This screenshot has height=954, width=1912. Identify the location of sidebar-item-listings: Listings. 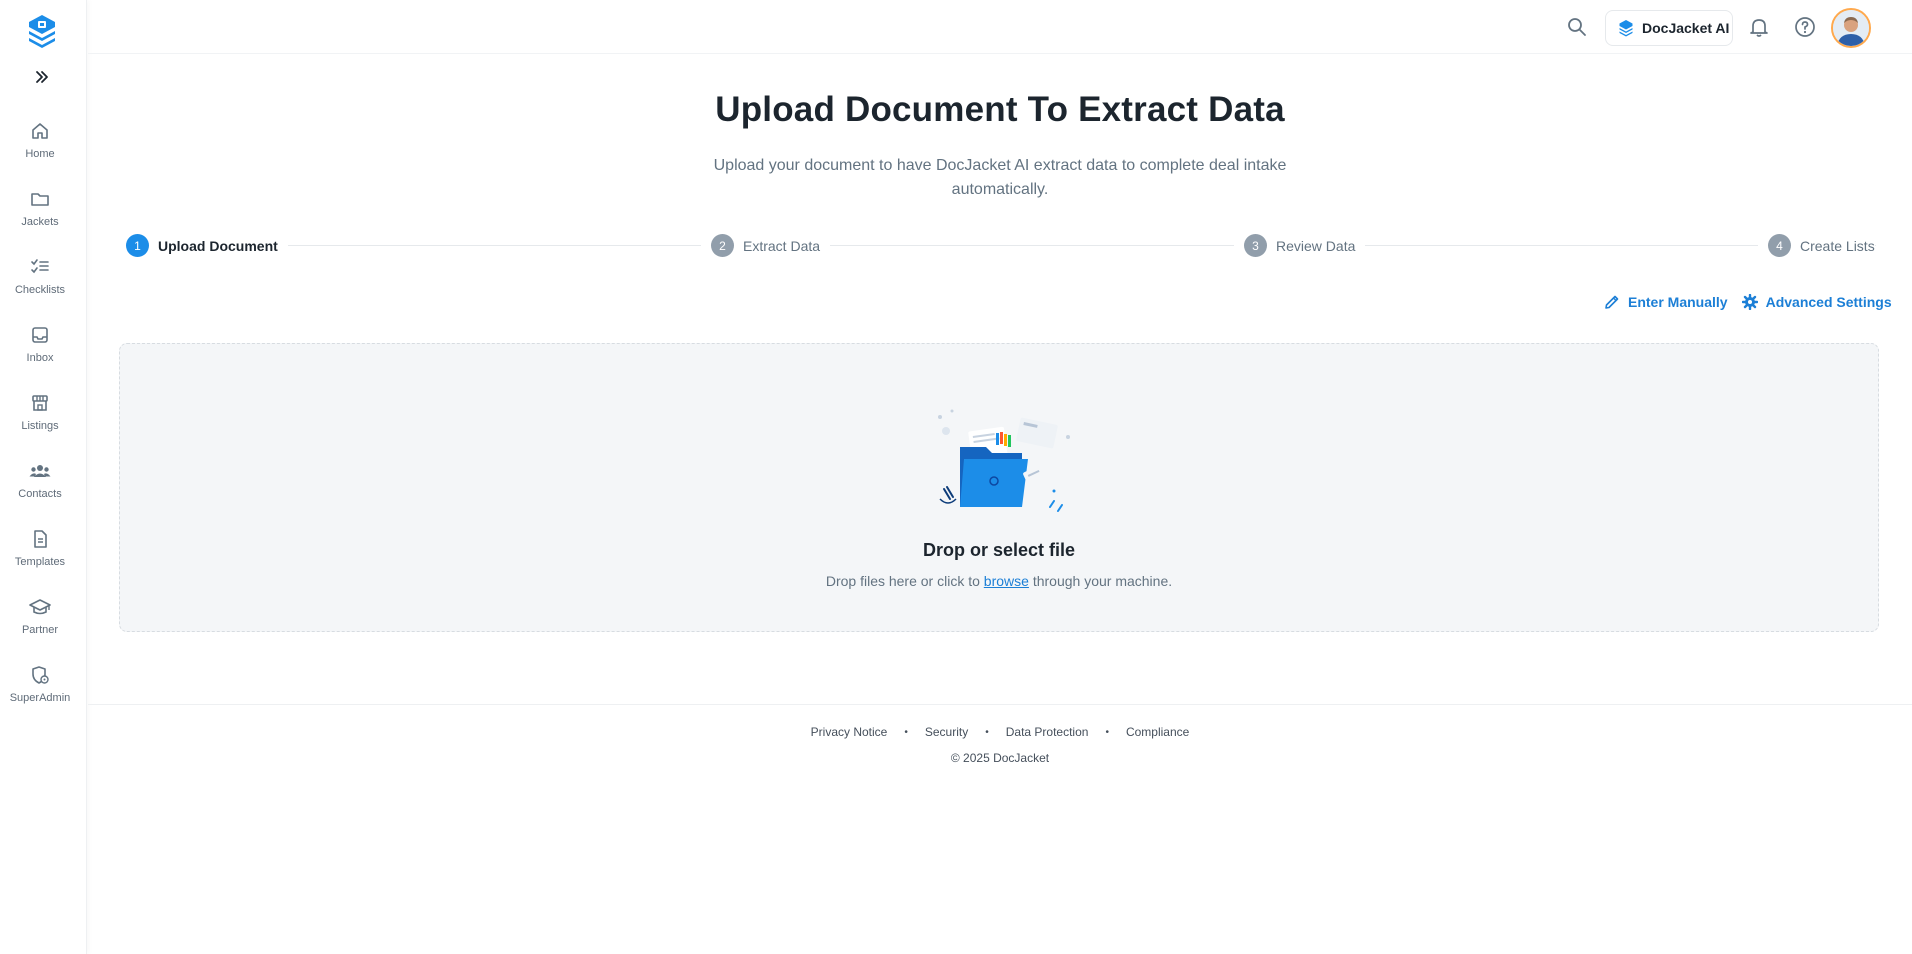
(40, 418).